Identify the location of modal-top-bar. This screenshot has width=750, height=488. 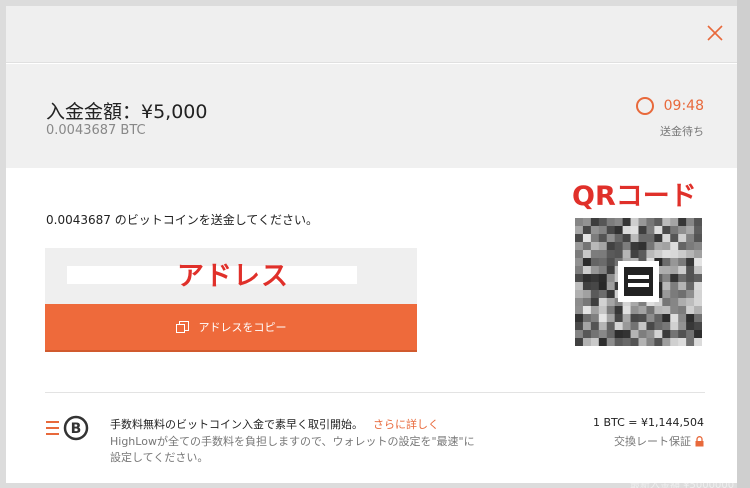
(371, 34).